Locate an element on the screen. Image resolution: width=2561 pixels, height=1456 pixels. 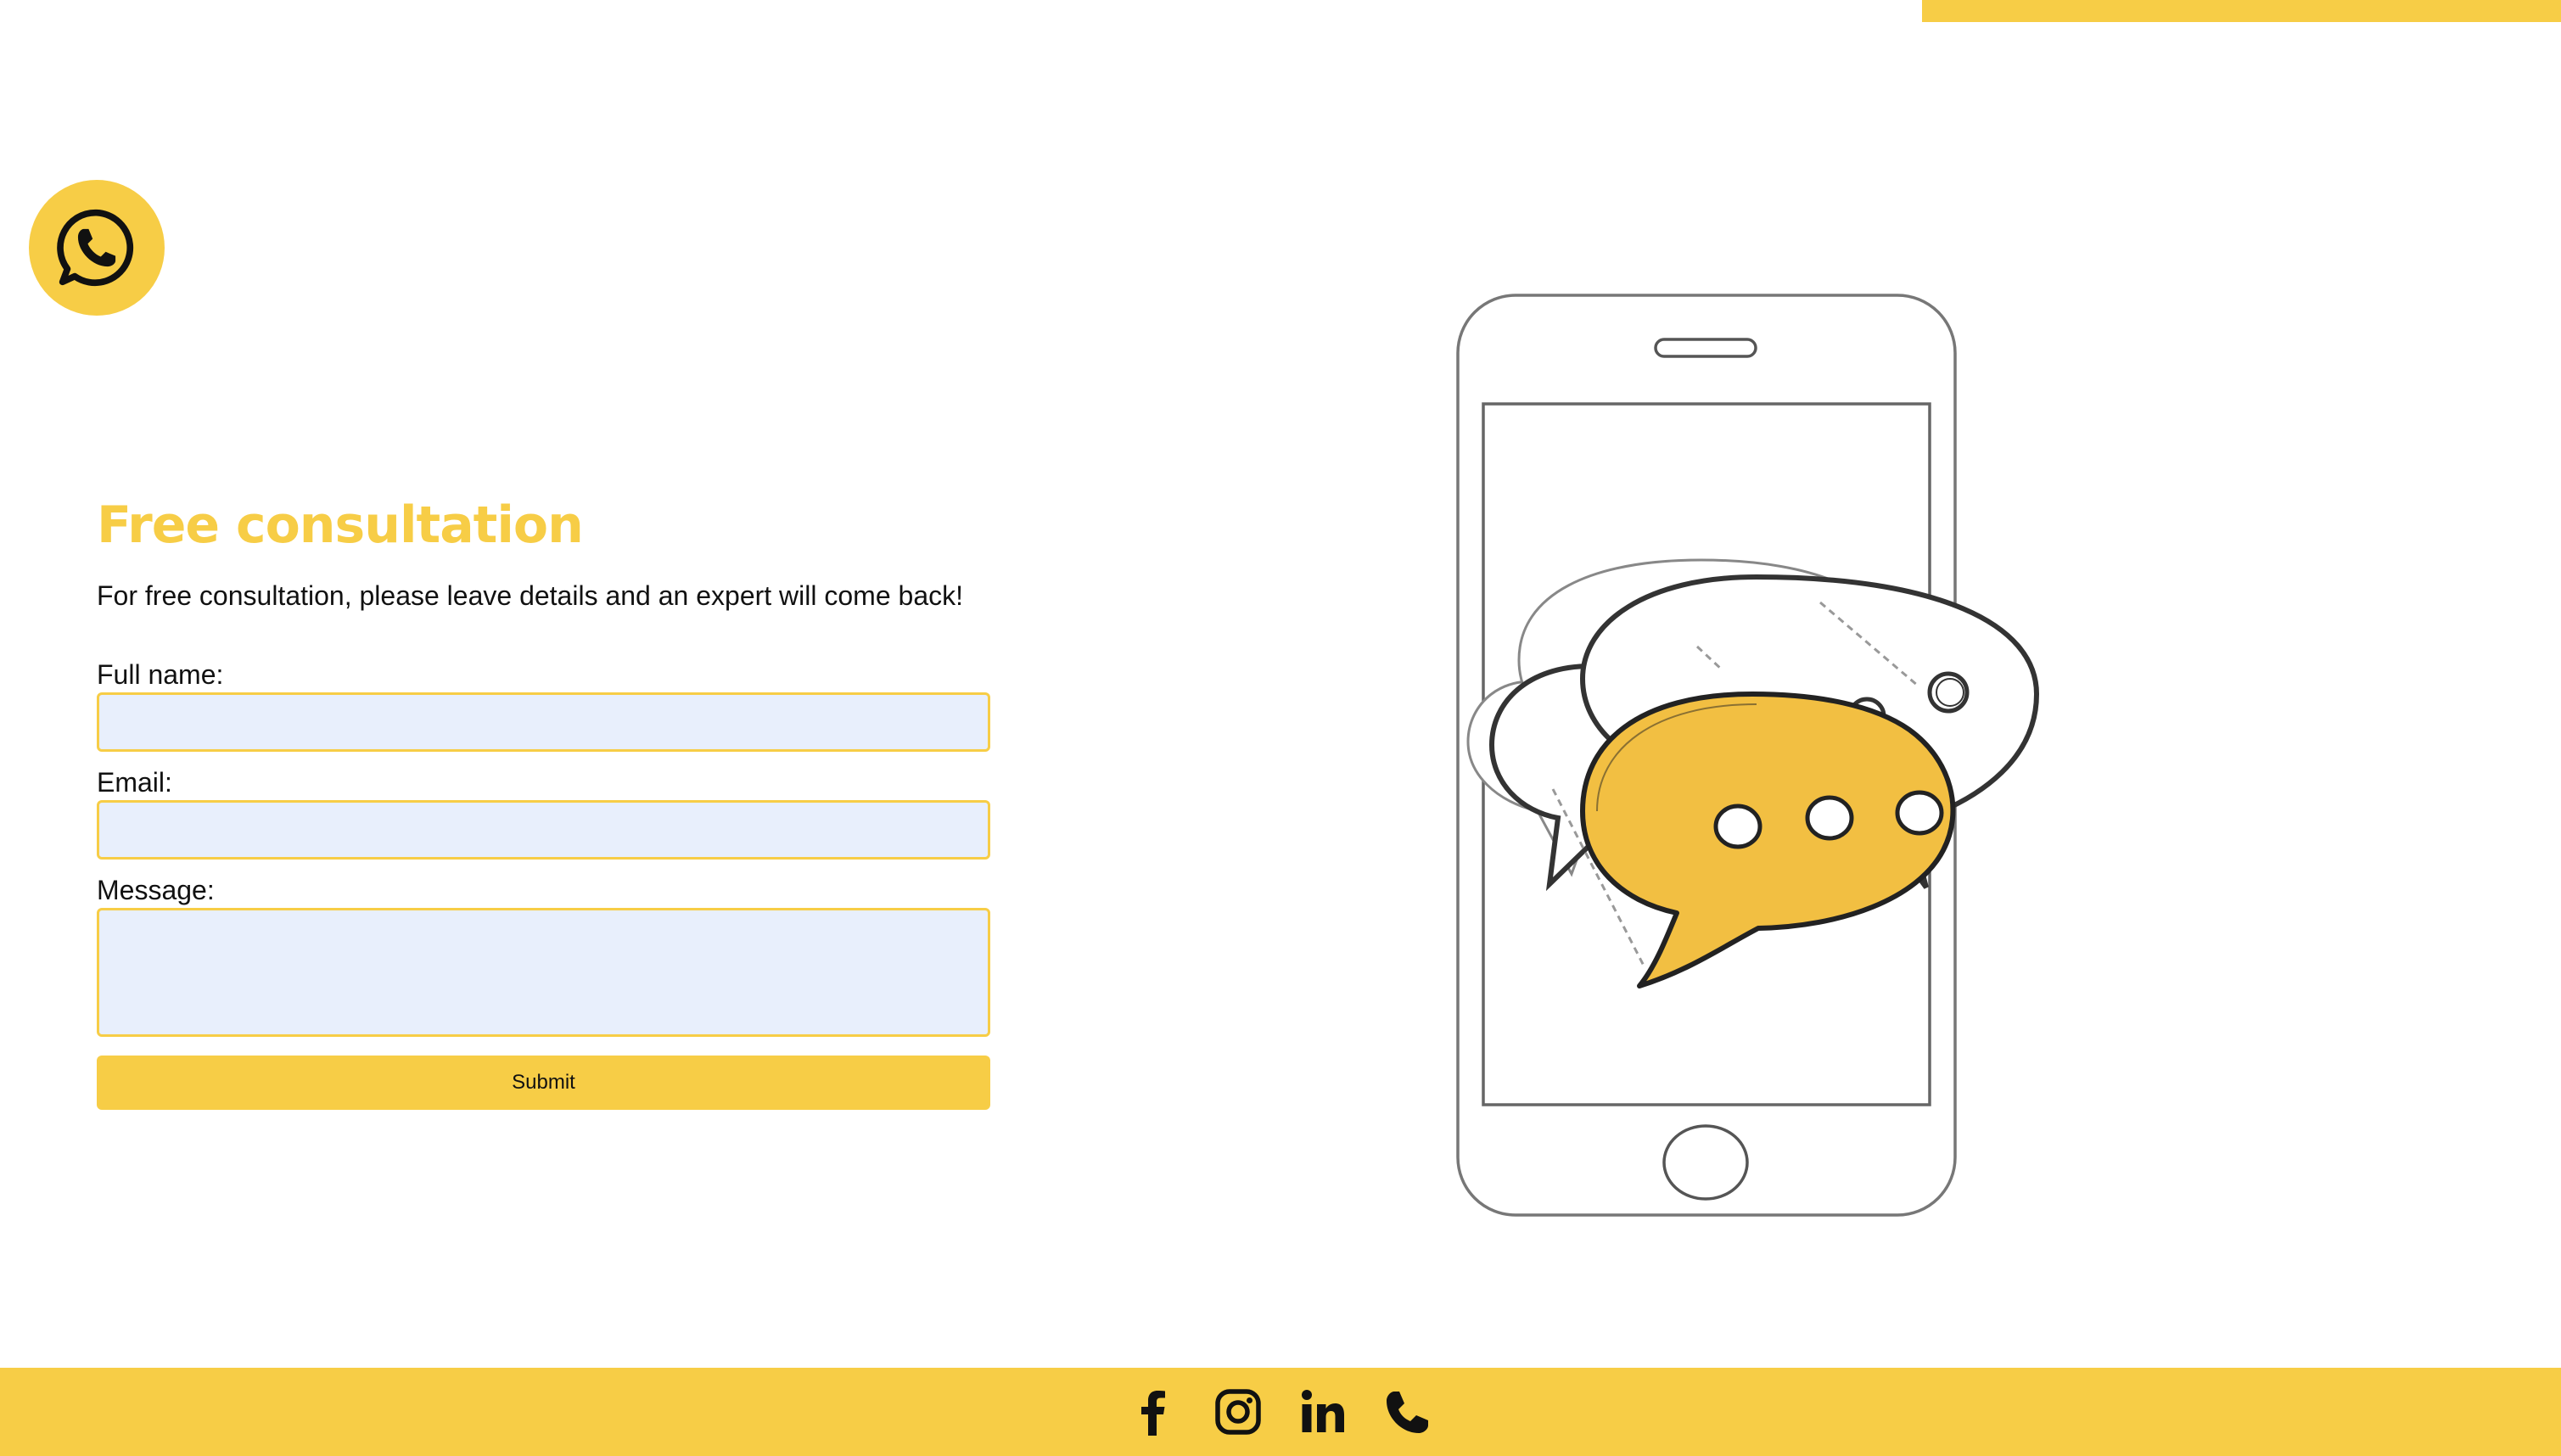
message-textarea is located at coordinates (543, 972).